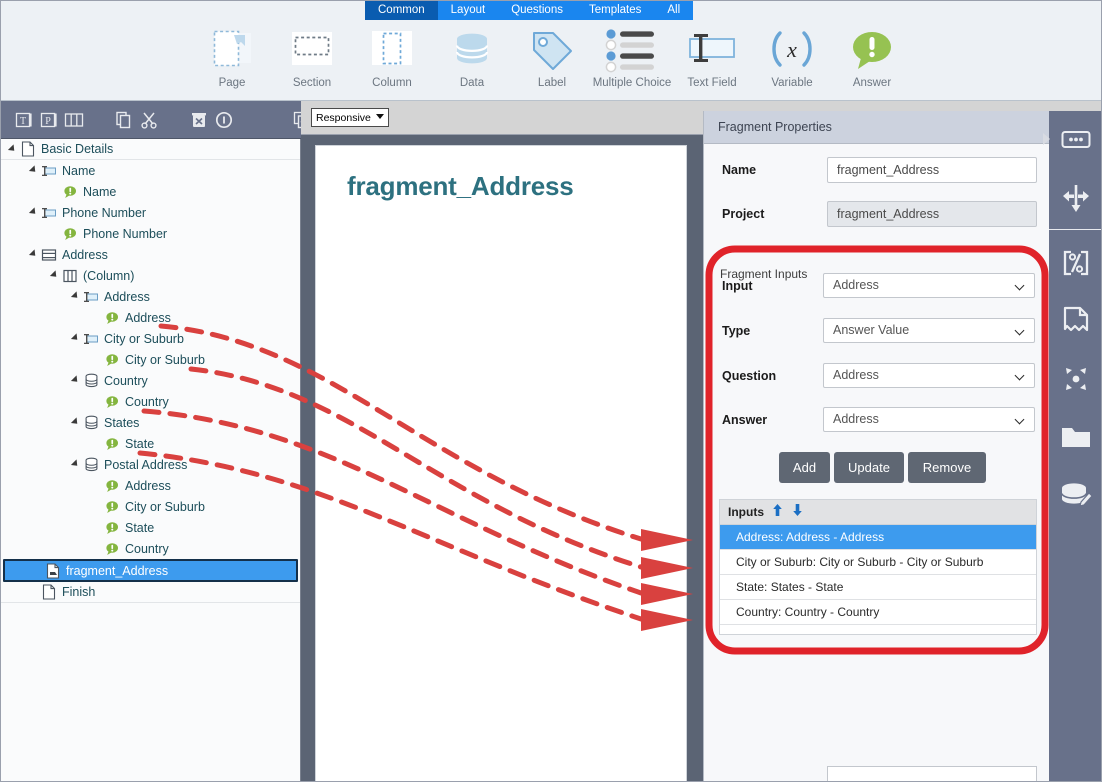  I want to click on tree-node: States, so click(150, 422).